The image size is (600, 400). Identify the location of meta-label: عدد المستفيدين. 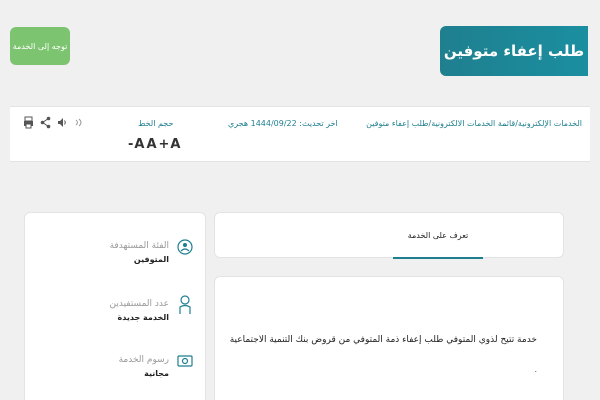
(139, 304).